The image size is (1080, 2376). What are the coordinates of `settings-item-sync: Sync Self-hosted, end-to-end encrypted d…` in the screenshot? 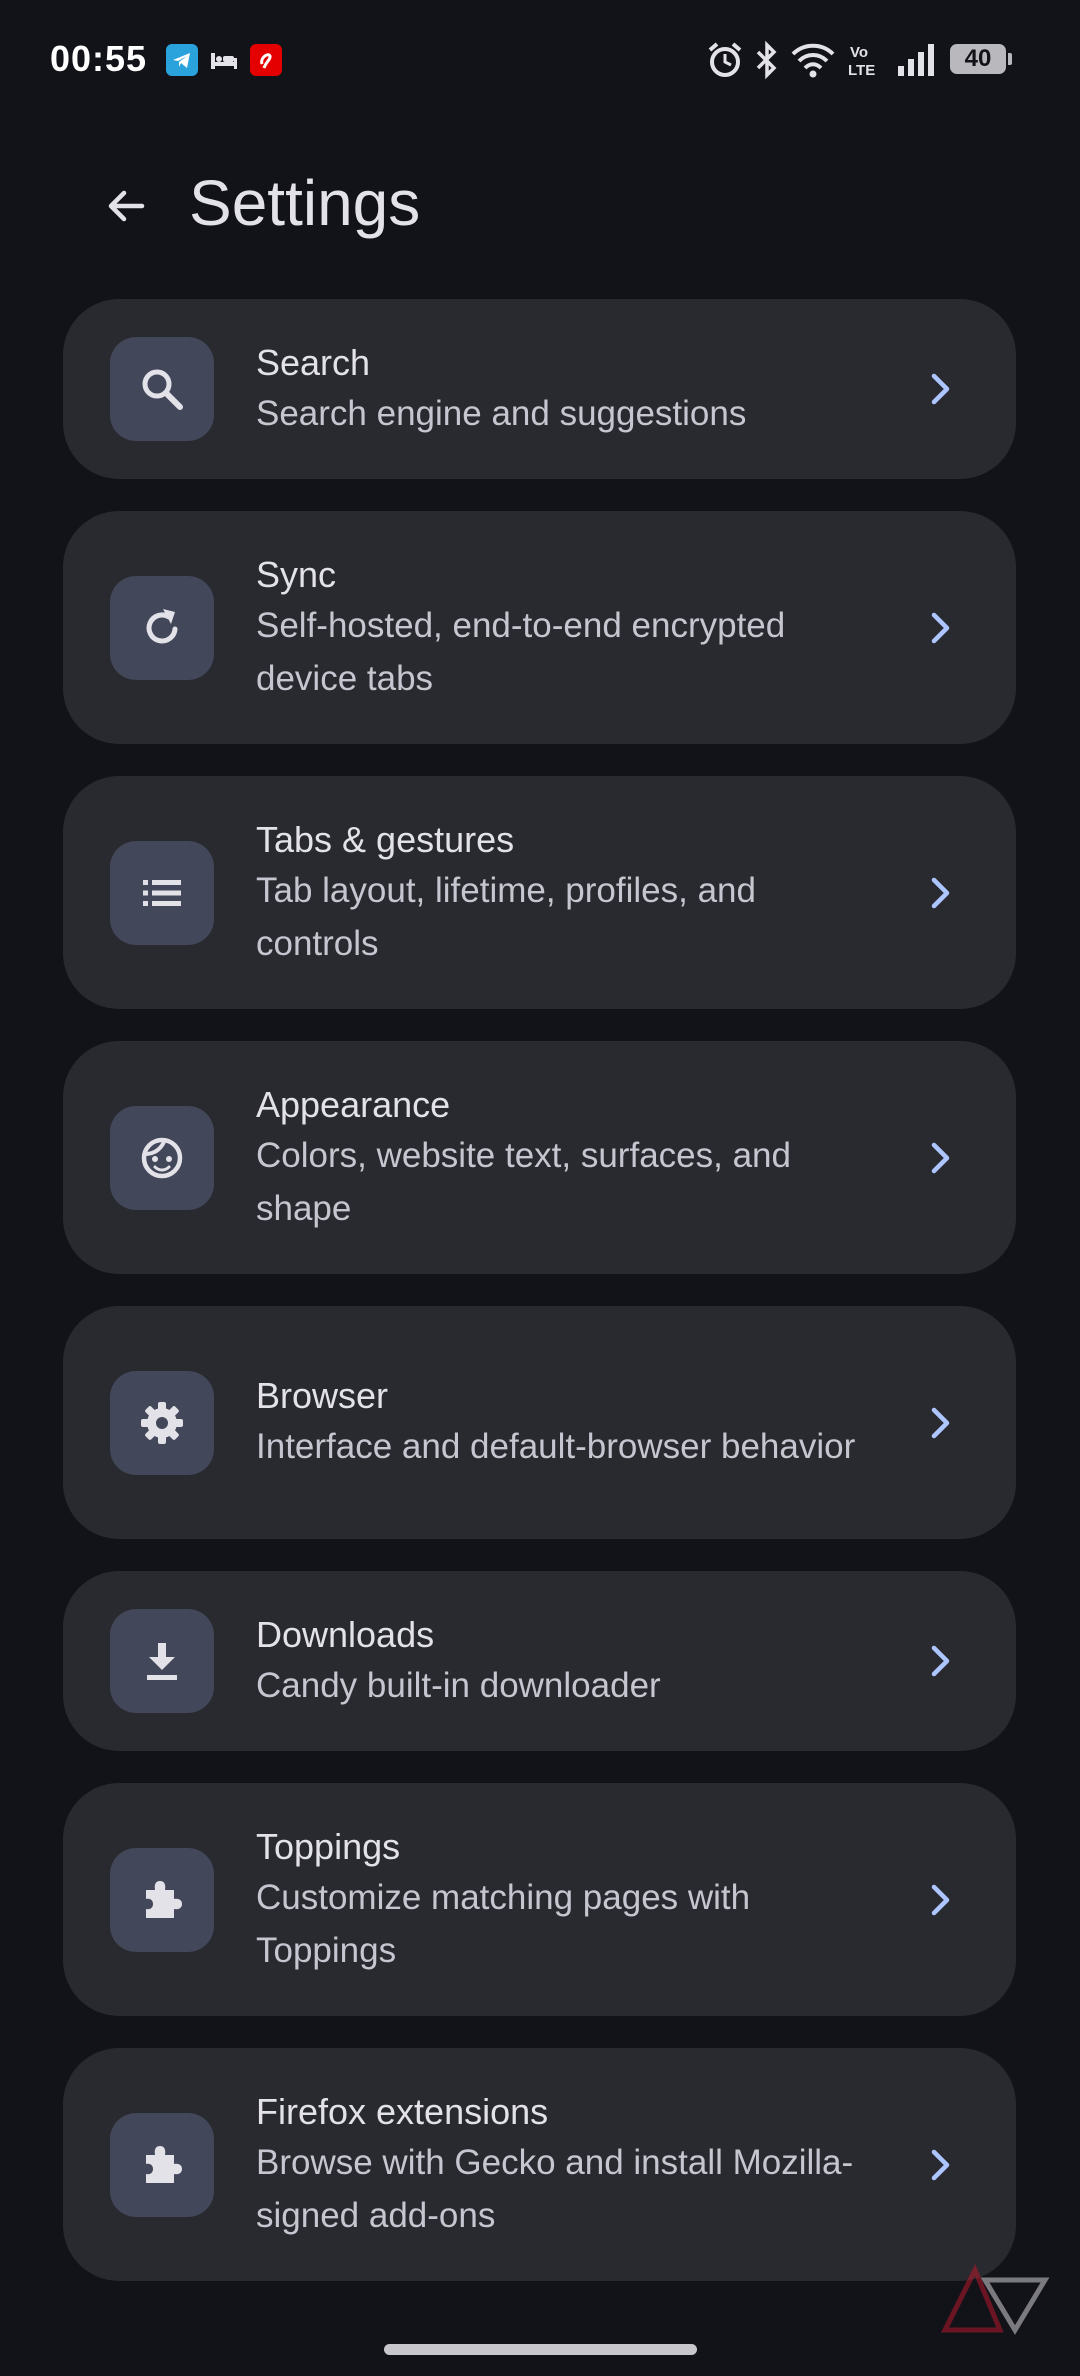 It's located at (539, 627).